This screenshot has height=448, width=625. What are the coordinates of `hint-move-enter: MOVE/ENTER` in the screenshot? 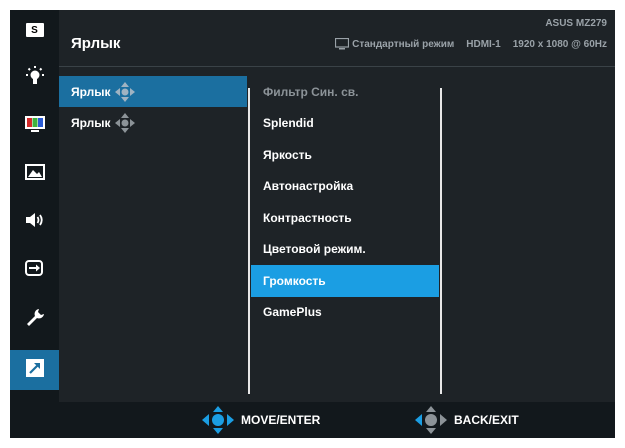 It's located at (260, 420).